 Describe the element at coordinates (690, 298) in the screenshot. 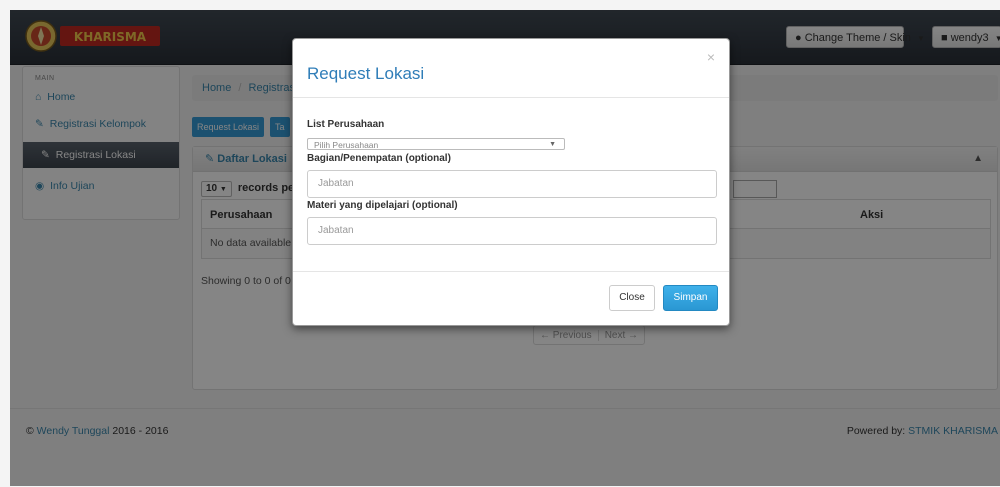

I see `save-button: Simpan` at that location.